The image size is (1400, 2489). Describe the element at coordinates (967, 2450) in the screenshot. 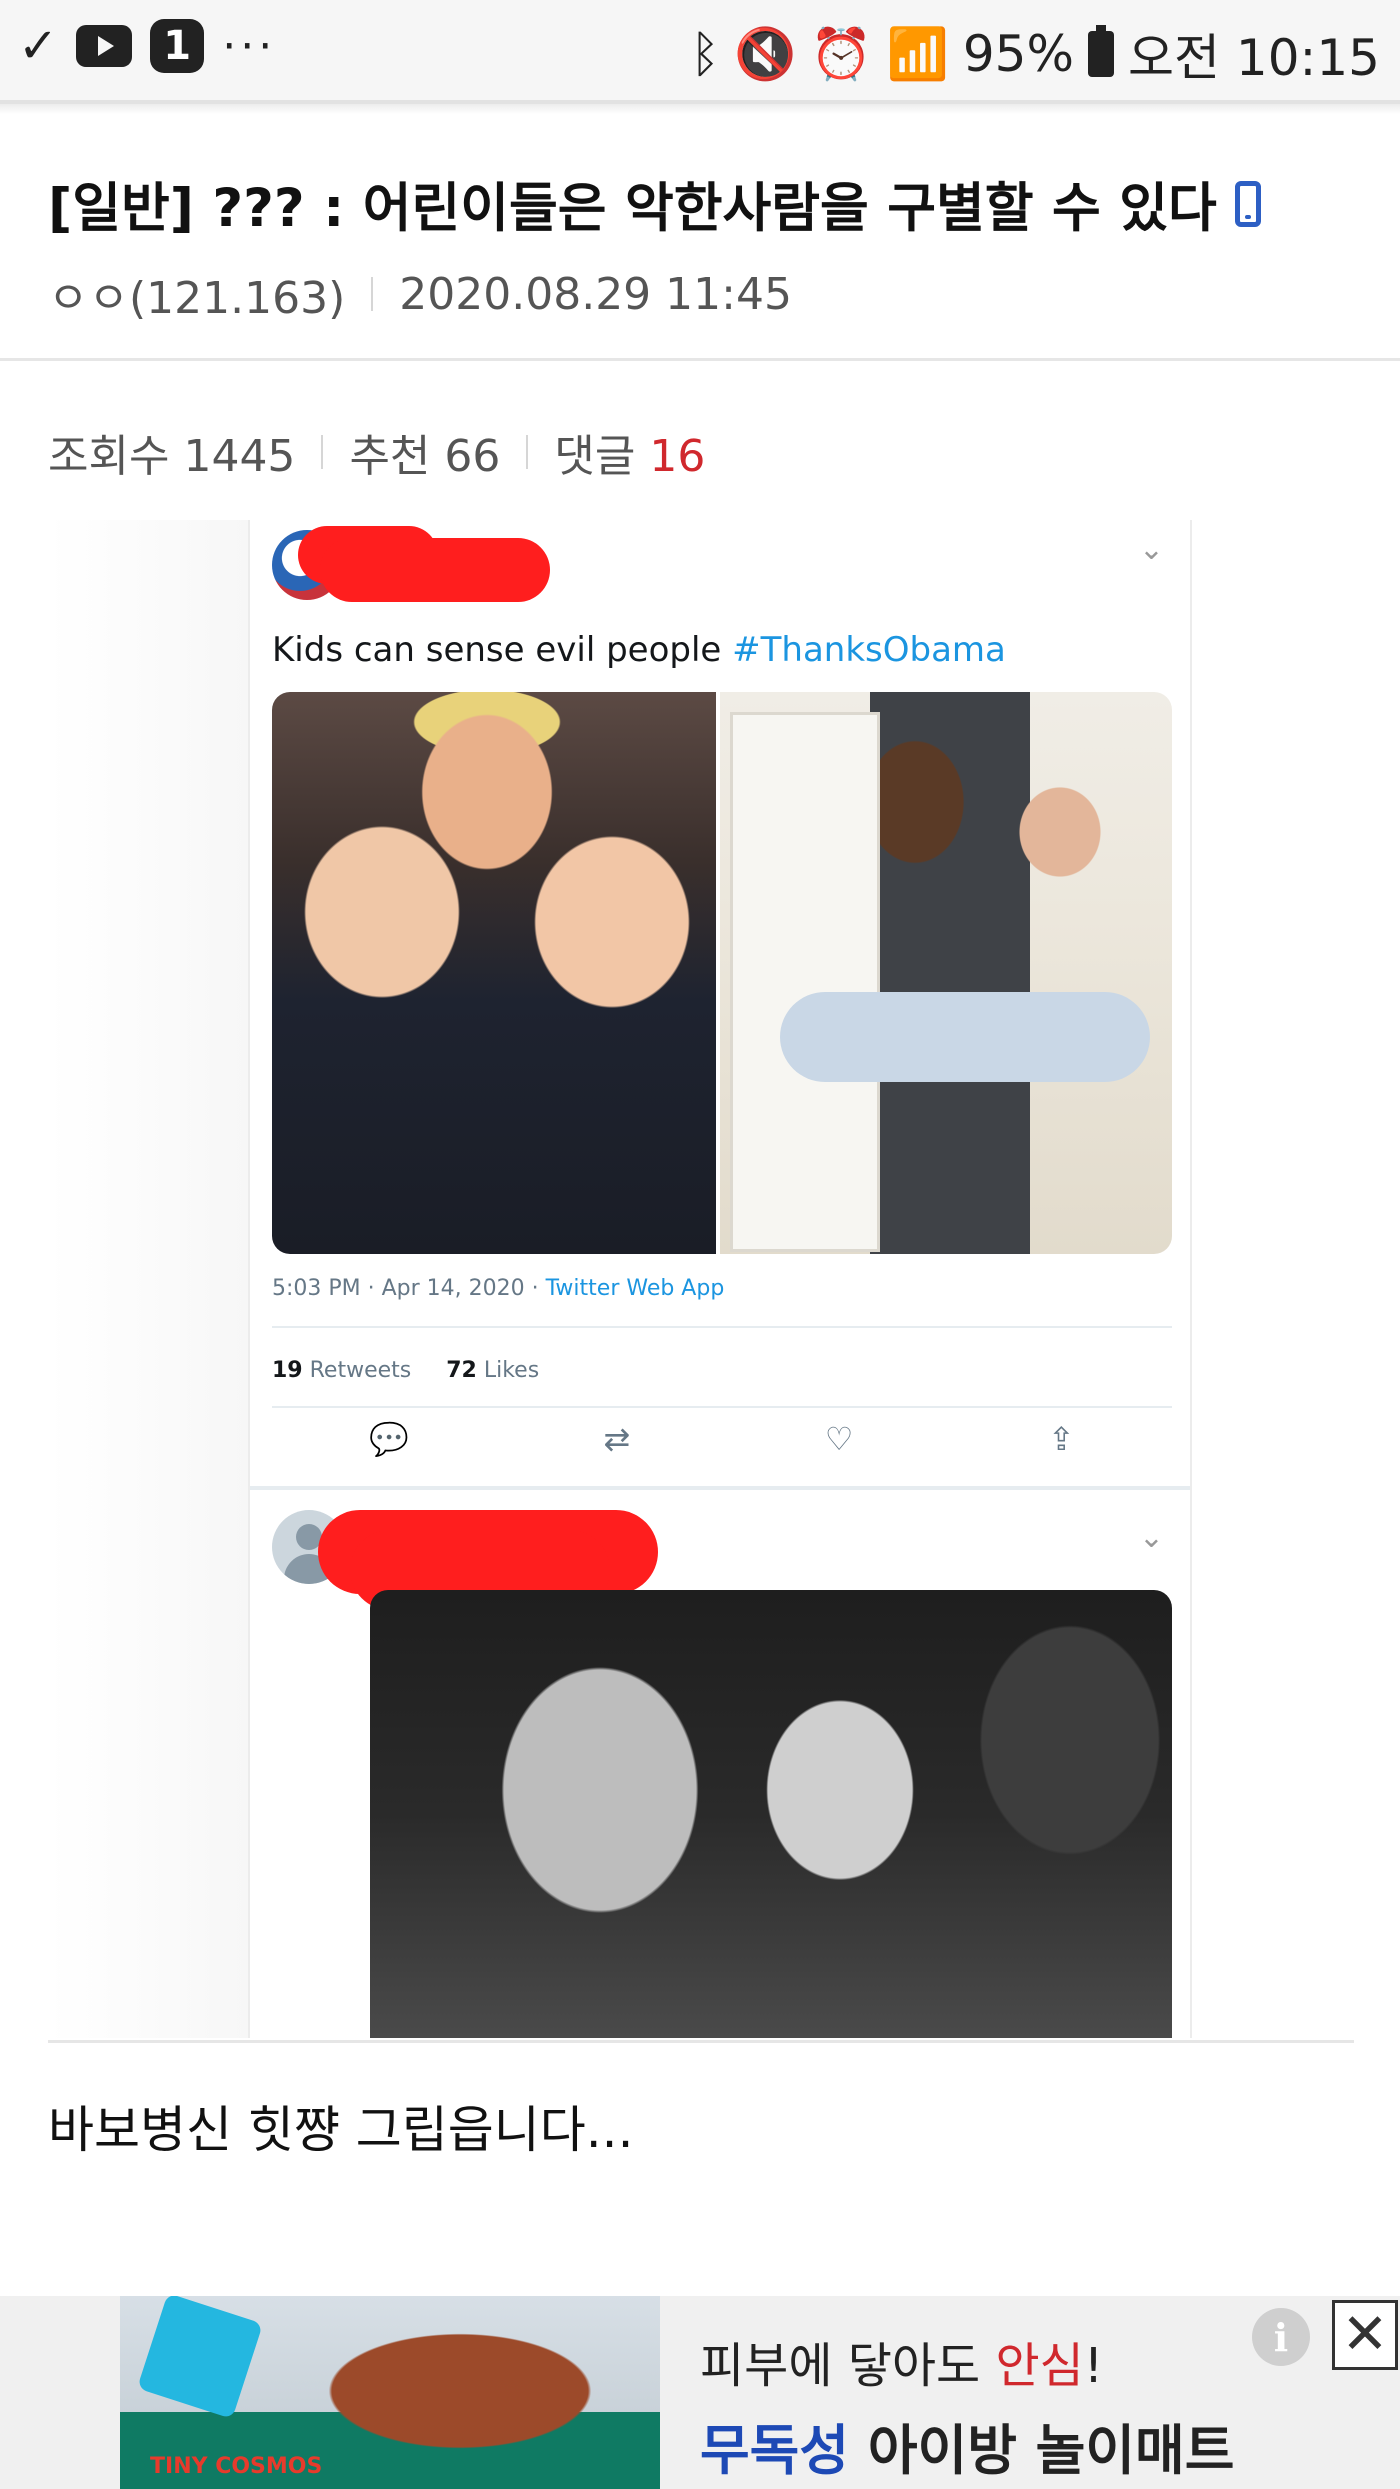

I see `ad-subheadline: 무독성 아이방 놀이매트` at that location.